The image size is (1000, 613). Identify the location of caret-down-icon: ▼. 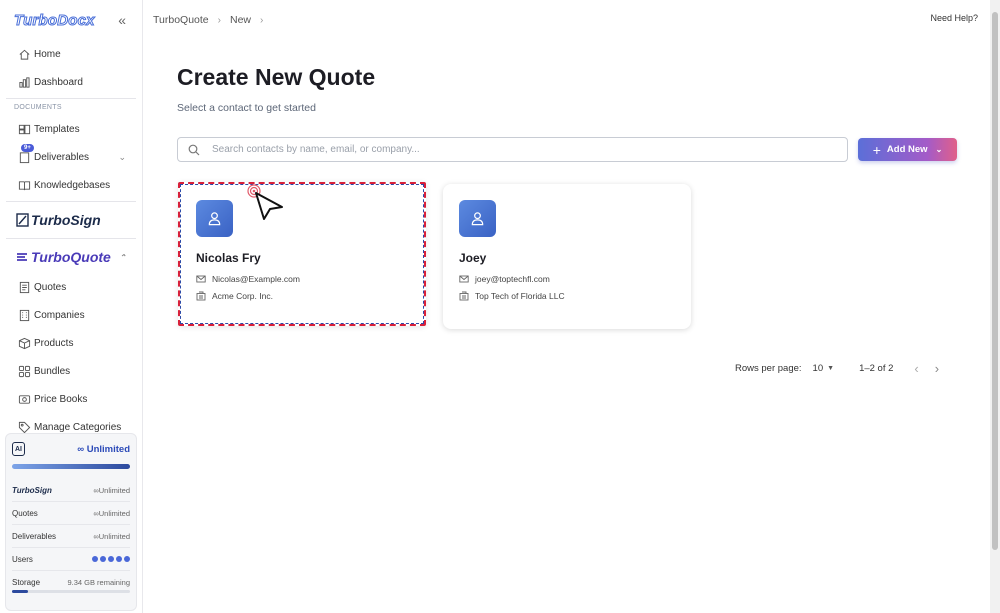
(830, 368).